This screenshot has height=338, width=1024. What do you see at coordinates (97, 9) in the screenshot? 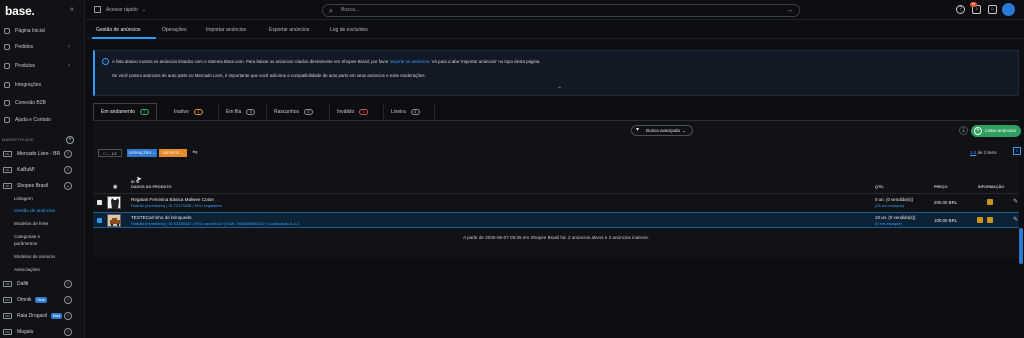
I see `grid-icon` at bounding box center [97, 9].